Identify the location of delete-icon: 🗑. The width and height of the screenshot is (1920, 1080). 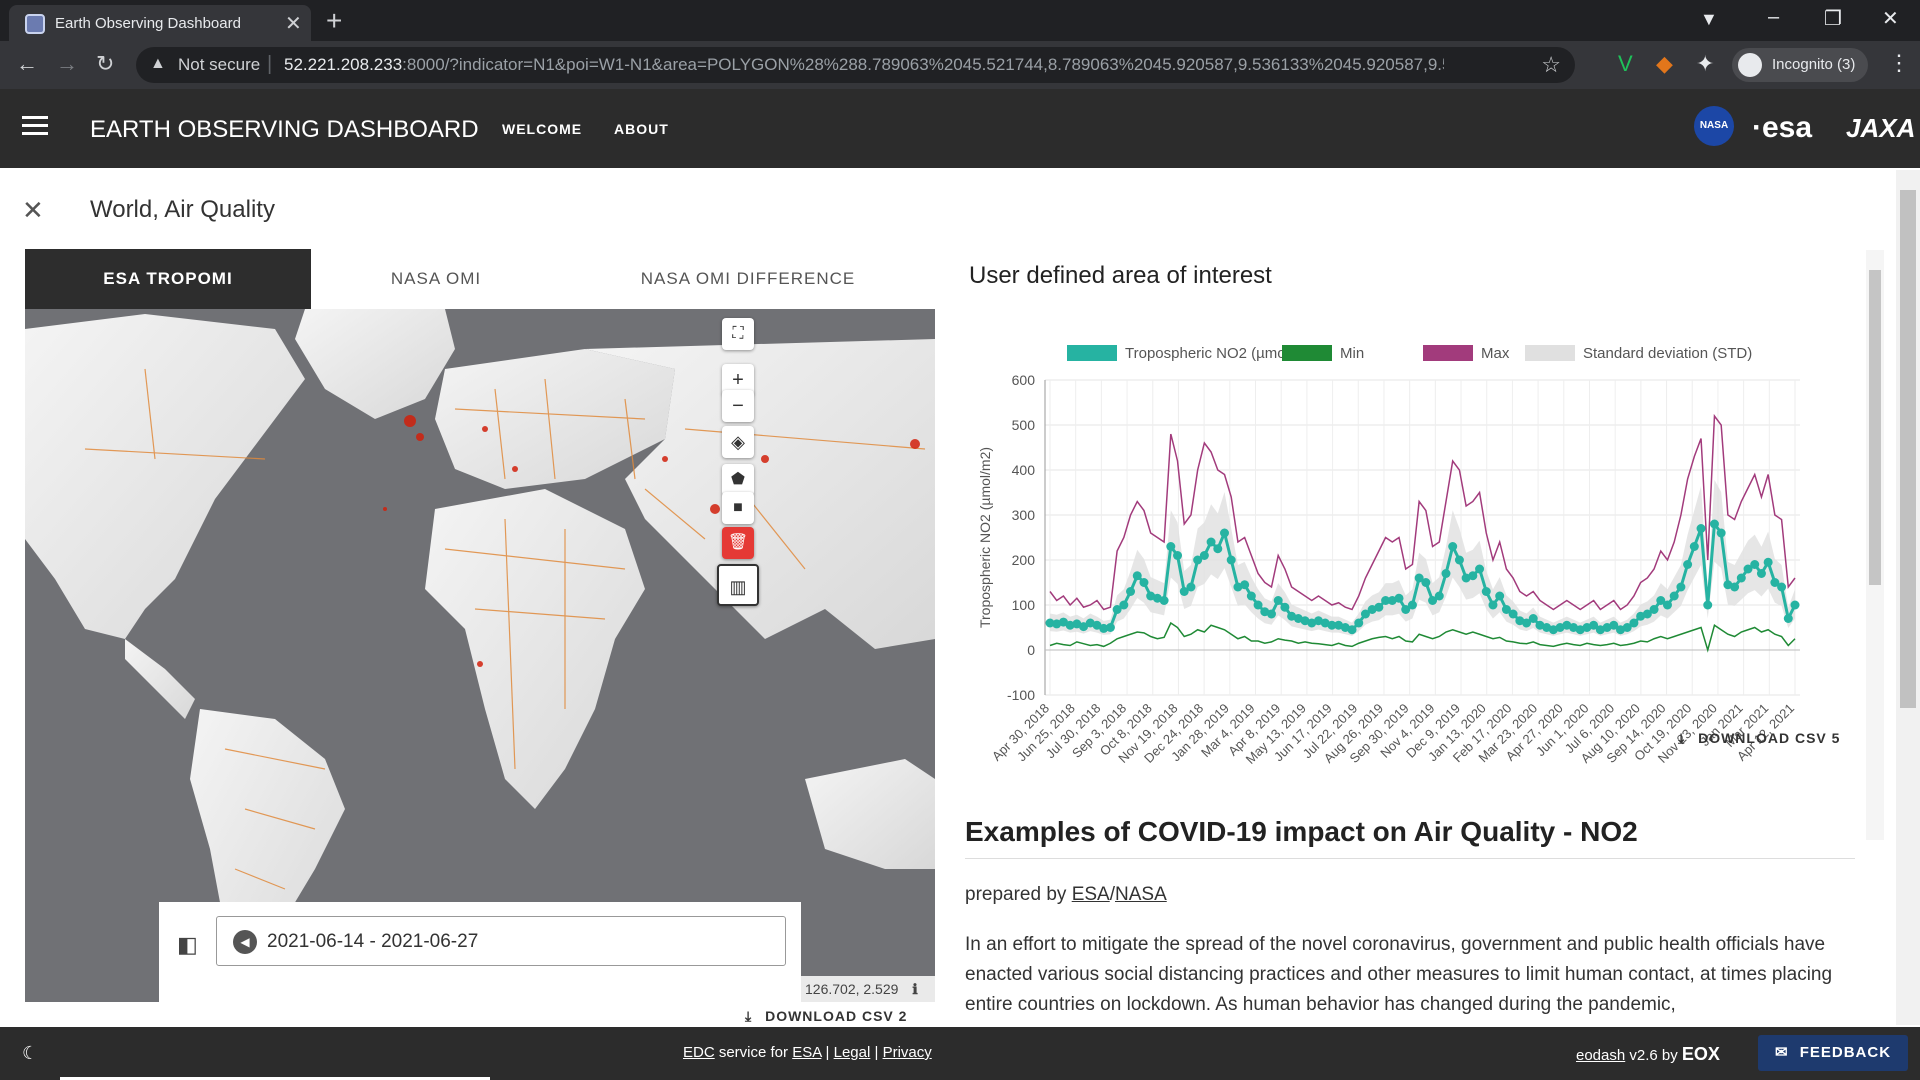
(738, 543).